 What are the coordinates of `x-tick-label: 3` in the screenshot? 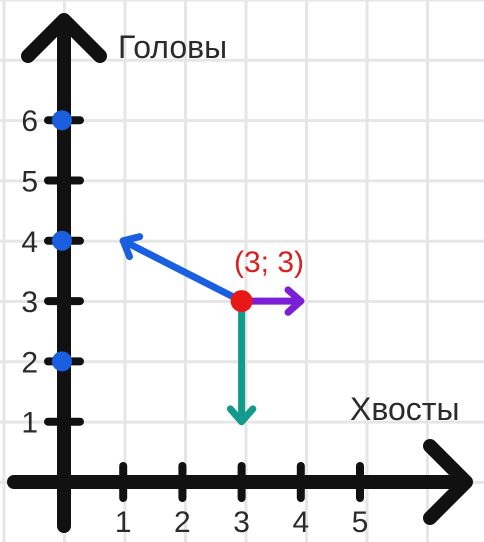 It's located at (241, 522).